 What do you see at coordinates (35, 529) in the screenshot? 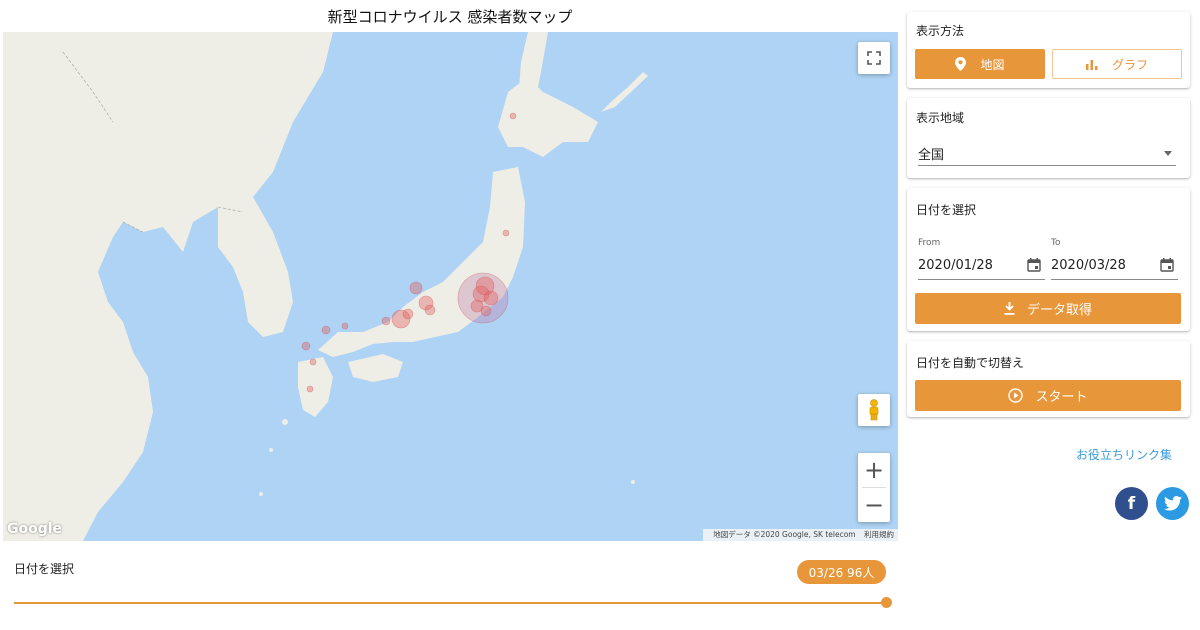
I see `google-logo: Google` at bounding box center [35, 529].